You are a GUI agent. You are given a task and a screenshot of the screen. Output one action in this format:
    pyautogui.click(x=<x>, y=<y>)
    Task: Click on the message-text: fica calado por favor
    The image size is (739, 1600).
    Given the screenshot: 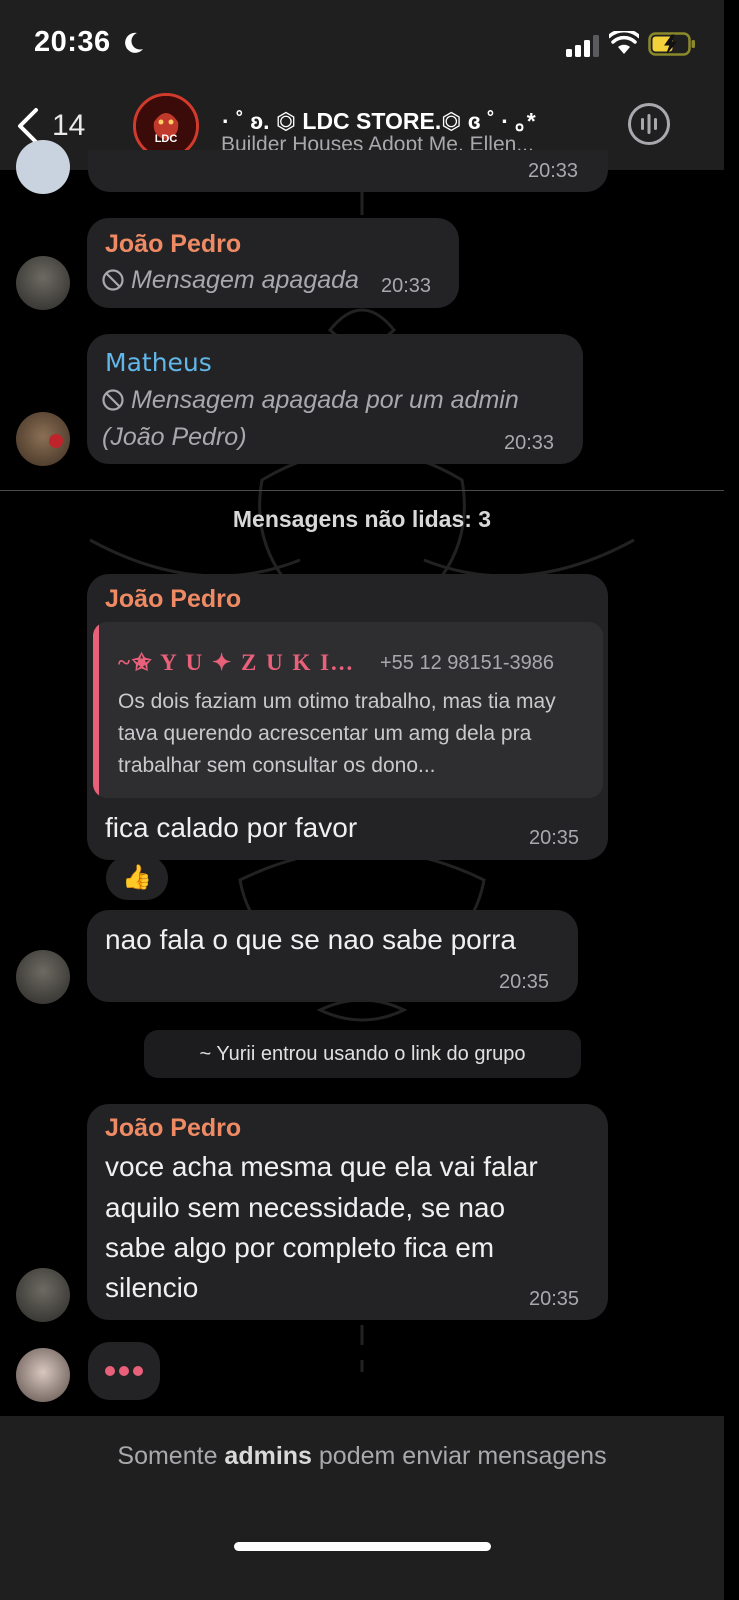 What is the action you would take?
    pyautogui.click(x=231, y=827)
    